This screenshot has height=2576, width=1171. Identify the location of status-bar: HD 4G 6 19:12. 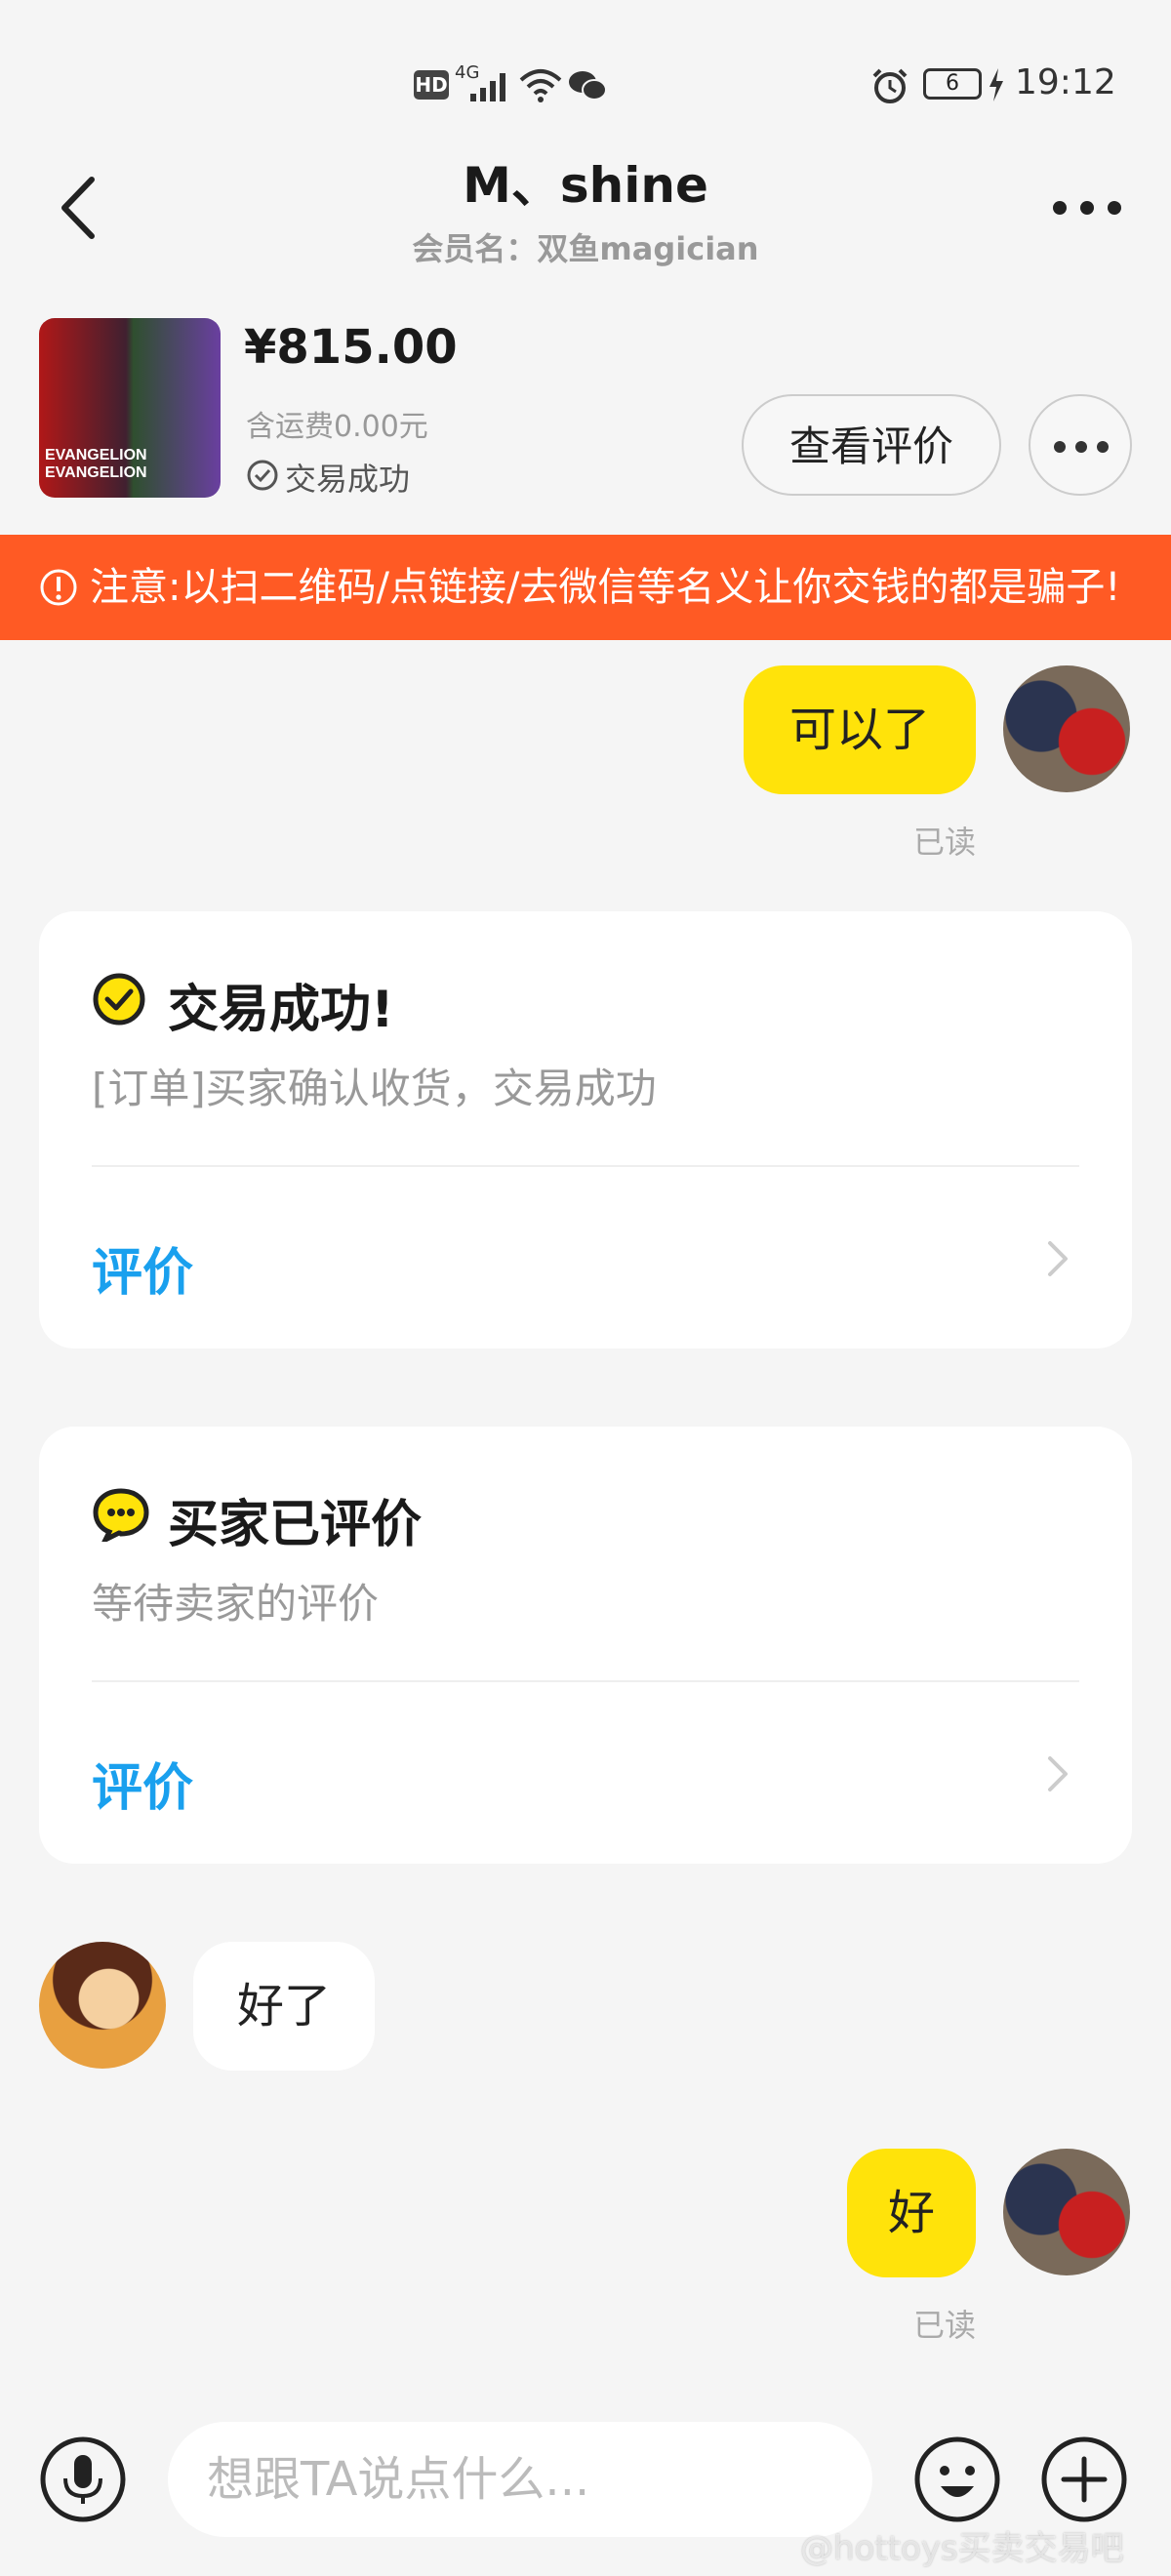
(585, 73).